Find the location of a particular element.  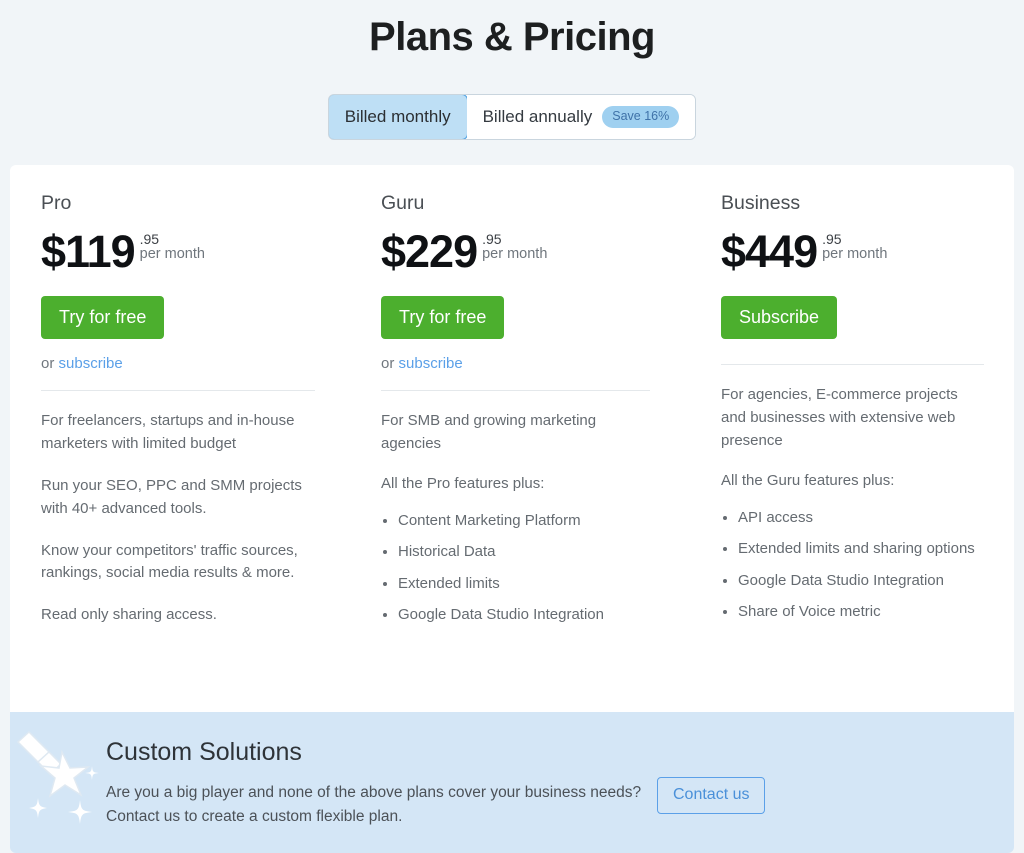

plan-desc-pro-4: Read only sharing access. is located at coordinates (129, 615).